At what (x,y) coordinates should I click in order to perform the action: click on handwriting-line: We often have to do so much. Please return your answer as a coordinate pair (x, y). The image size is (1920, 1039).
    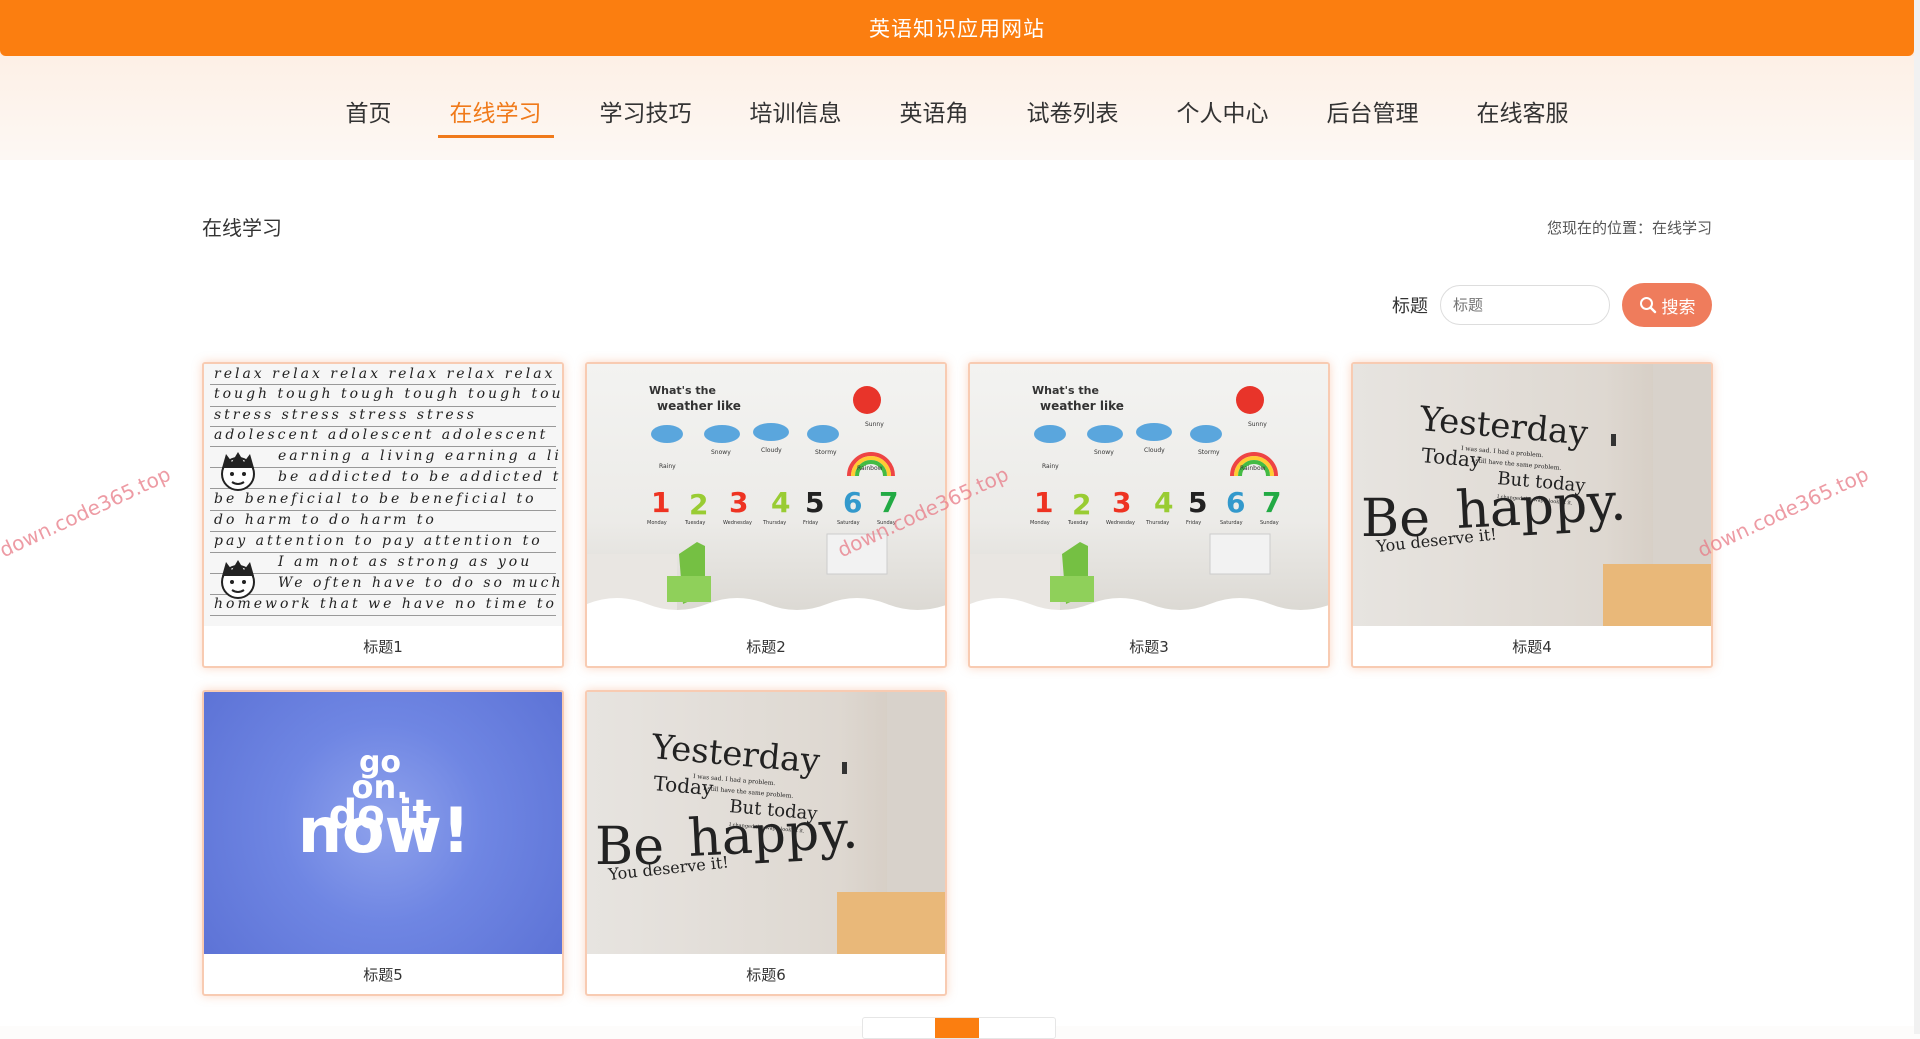
    Looking at the image, I should click on (420, 583).